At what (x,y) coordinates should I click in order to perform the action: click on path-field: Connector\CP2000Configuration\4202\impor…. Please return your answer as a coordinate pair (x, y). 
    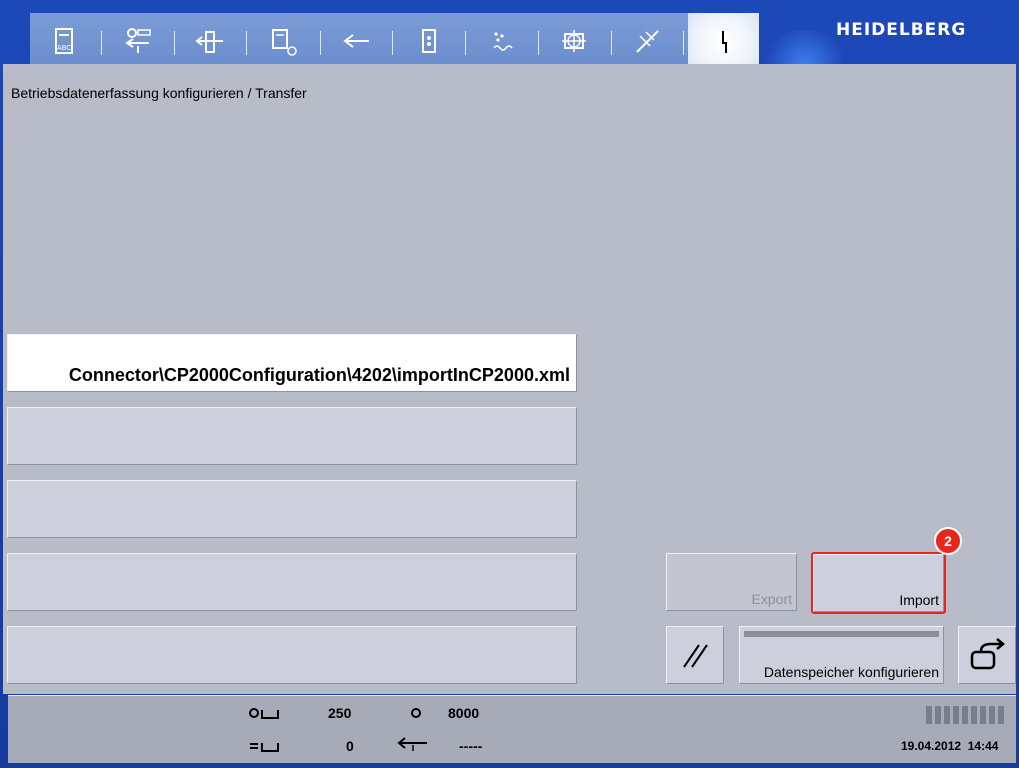
    Looking at the image, I should click on (292, 363).